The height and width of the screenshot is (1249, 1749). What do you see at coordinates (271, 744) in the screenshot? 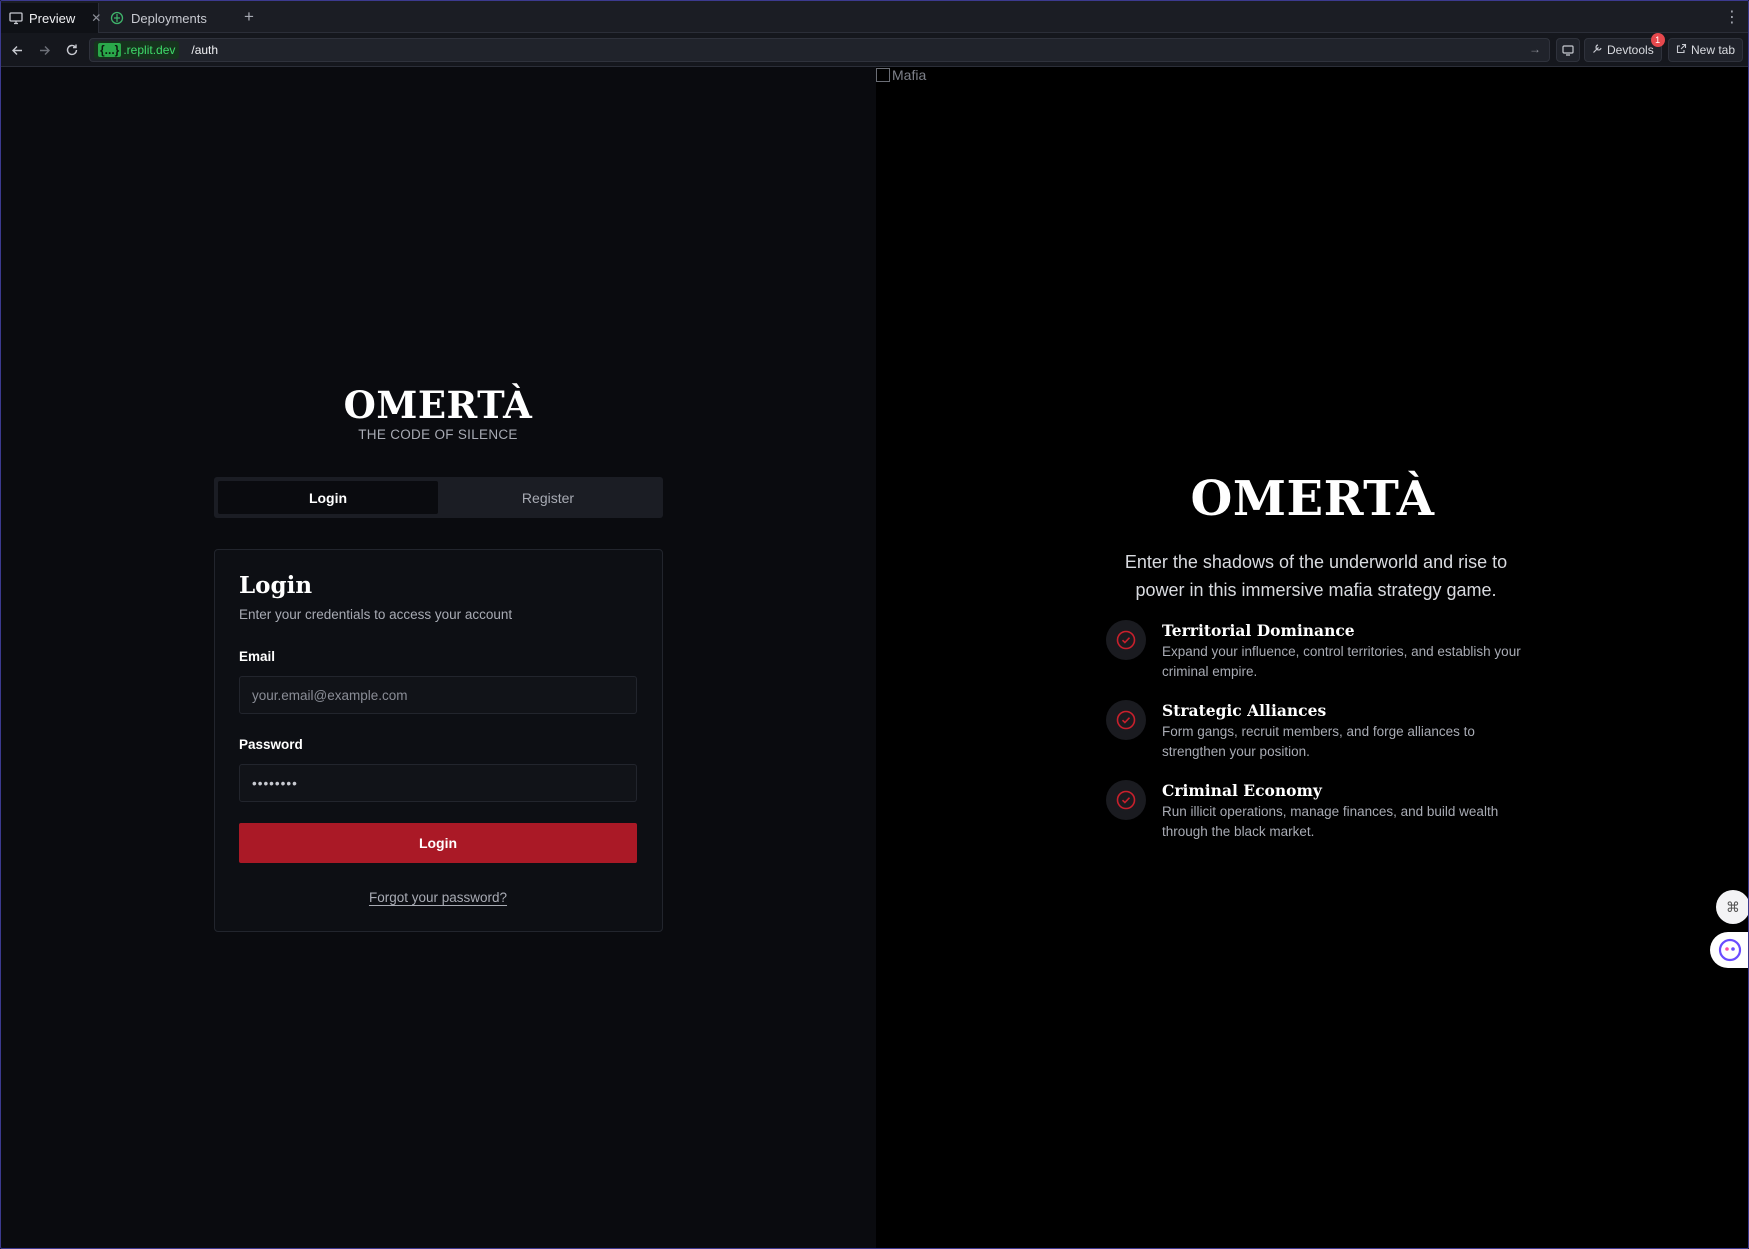
I see `password-label: Password` at bounding box center [271, 744].